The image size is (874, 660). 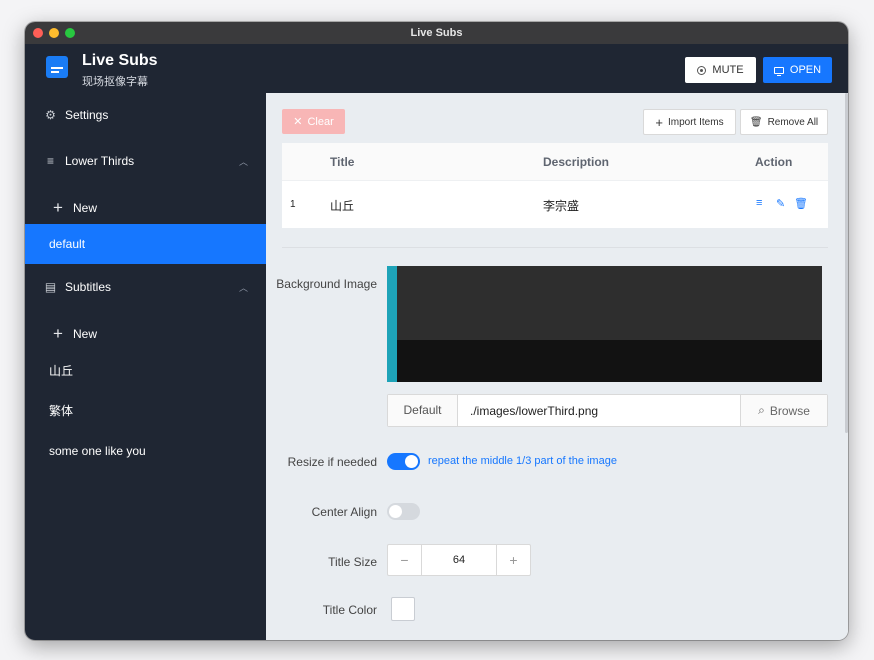 I want to click on minimize-window-button, so click(x=54, y=33).